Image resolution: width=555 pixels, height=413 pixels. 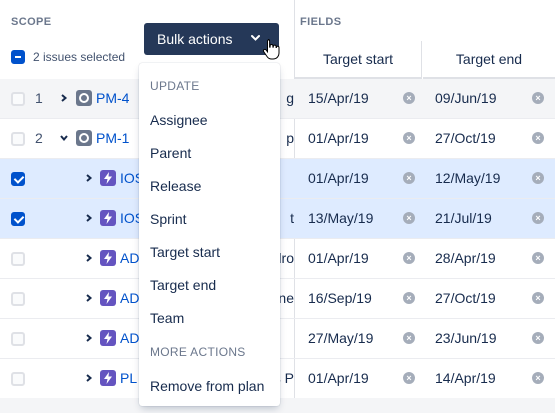 What do you see at coordinates (167, 318) in the screenshot?
I see `menu-item-team: Team` at bounding box center [167, 318].